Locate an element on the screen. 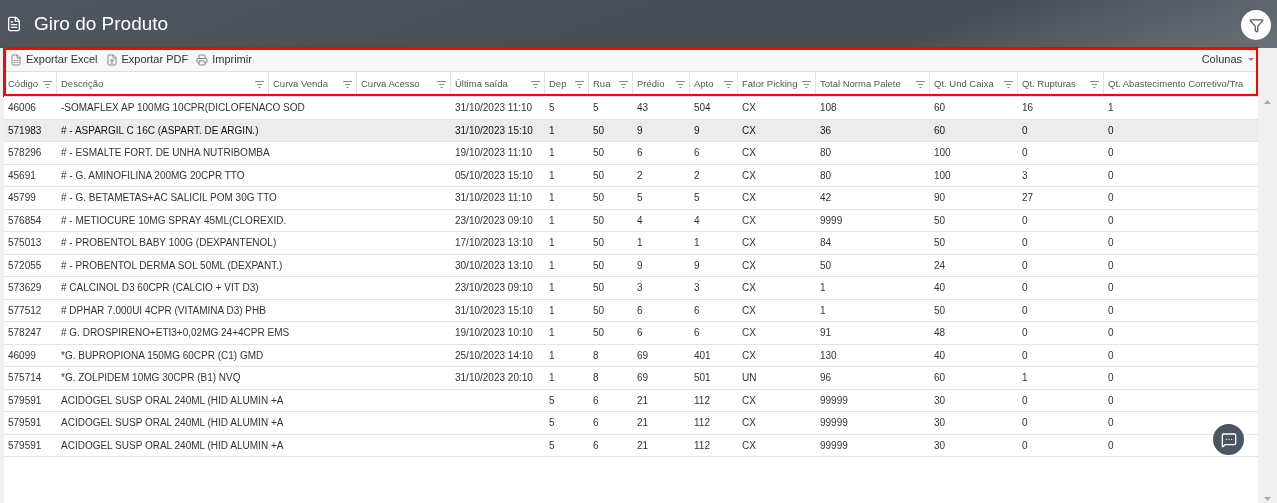 The height and width of the screenshot is (503, 1277). export-button: Exportar PDF is located at coordinates (147, 59).